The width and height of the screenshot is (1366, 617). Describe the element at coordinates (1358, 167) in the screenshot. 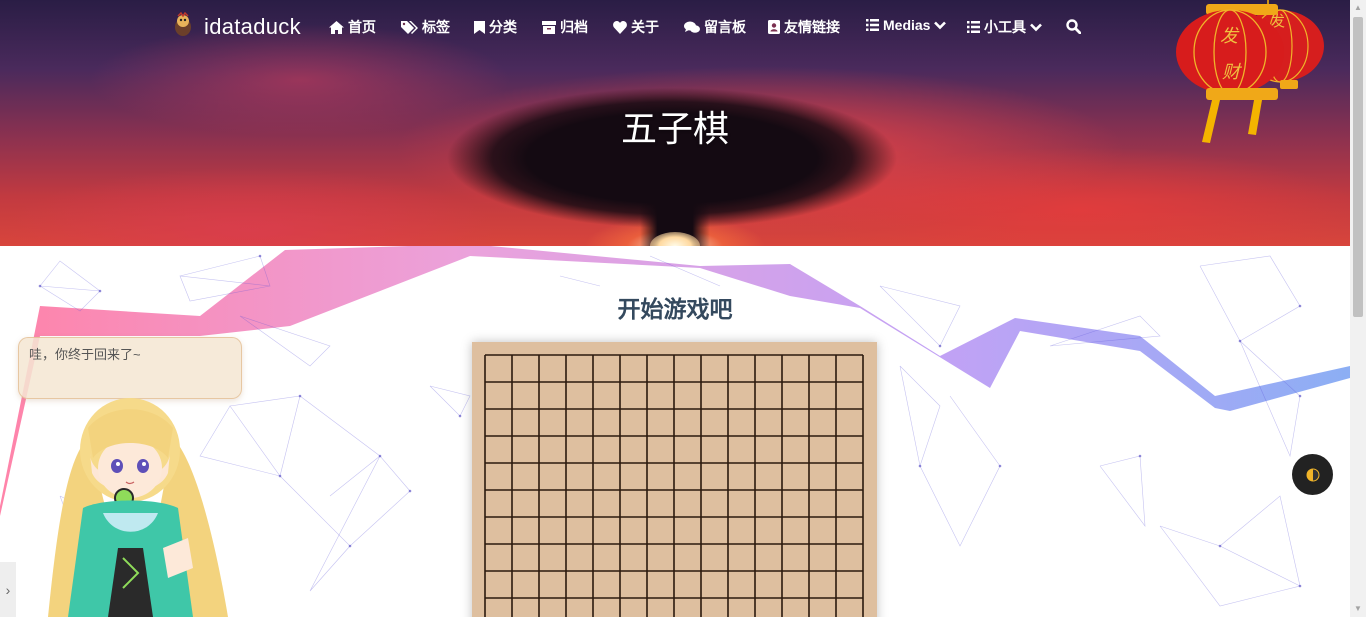

I see `scroll-thumb` at that location.